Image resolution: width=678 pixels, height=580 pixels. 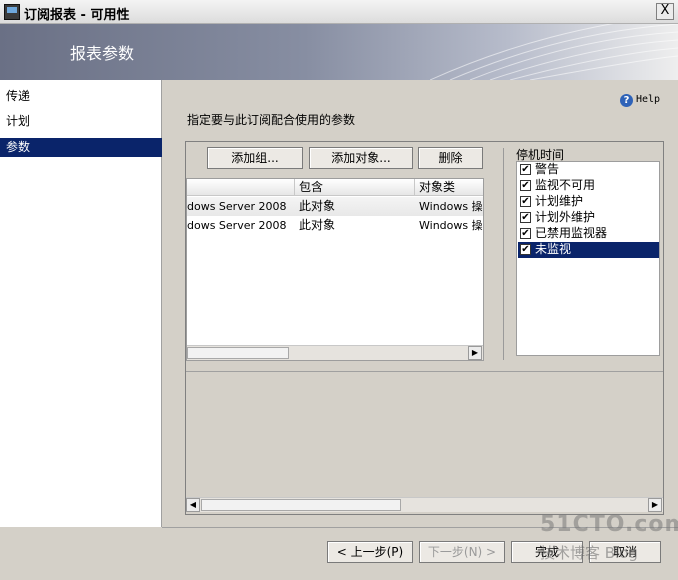 What do you see at coordinates (588, 250) in the screenshot?
I see `downtime-item-unmonitored: ✔ 未监视` at bounding box center [588, 250].